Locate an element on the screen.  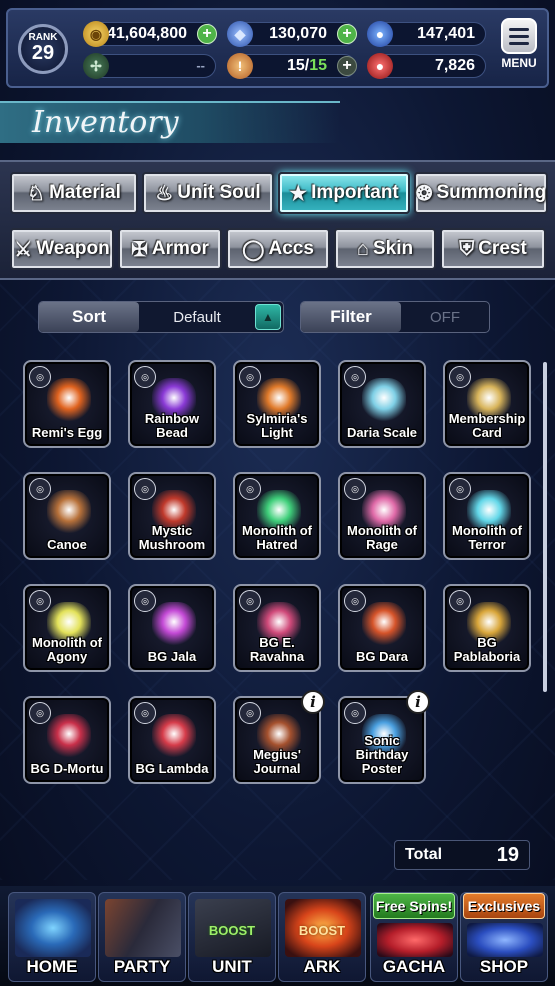
tab-label: Material is located at coordinates (85, 192).